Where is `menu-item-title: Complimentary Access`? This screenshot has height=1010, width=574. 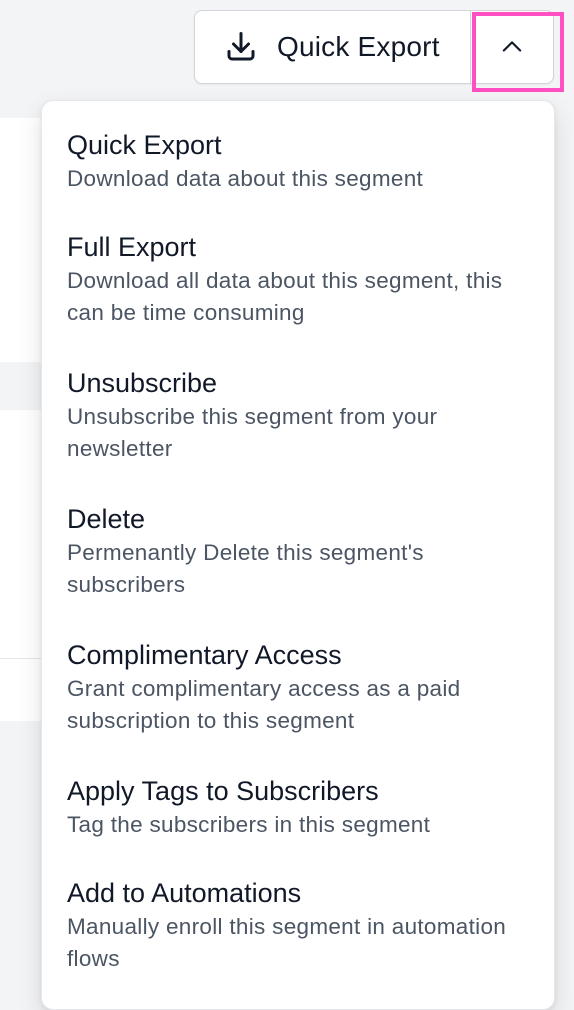
menu-item-title: Complimentary Access is located at coordinates (204, 655).